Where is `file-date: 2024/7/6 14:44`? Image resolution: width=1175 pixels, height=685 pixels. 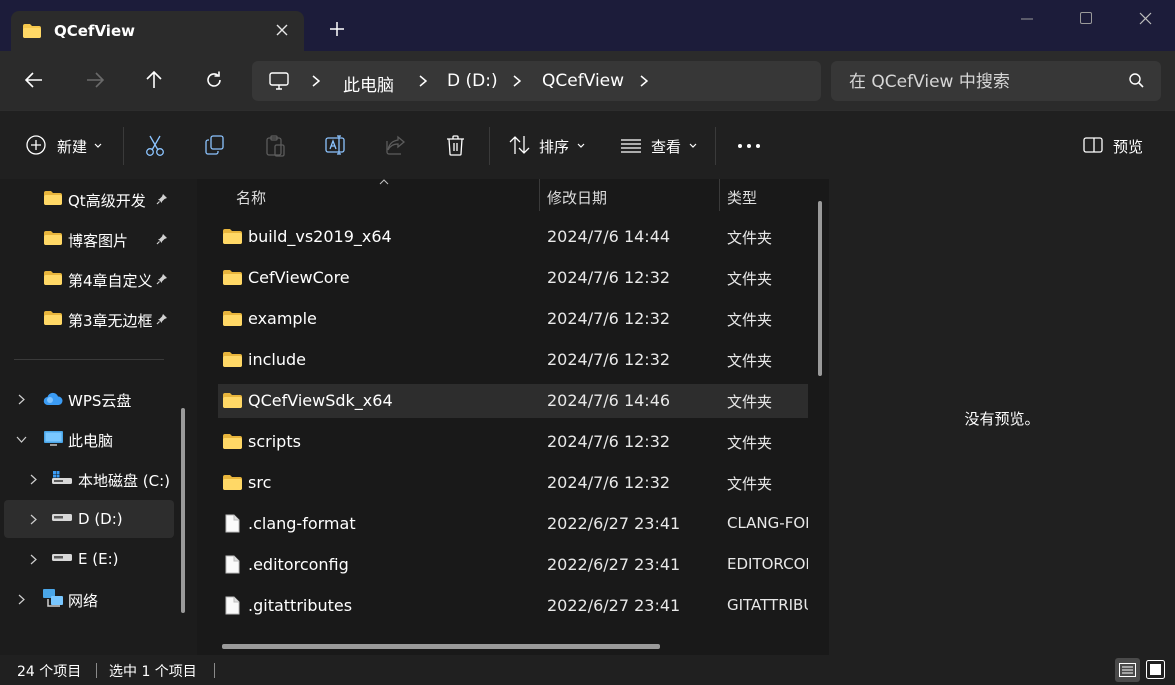
file-date: 2024/7/6 14:44 is located at coordinates (609, 236).